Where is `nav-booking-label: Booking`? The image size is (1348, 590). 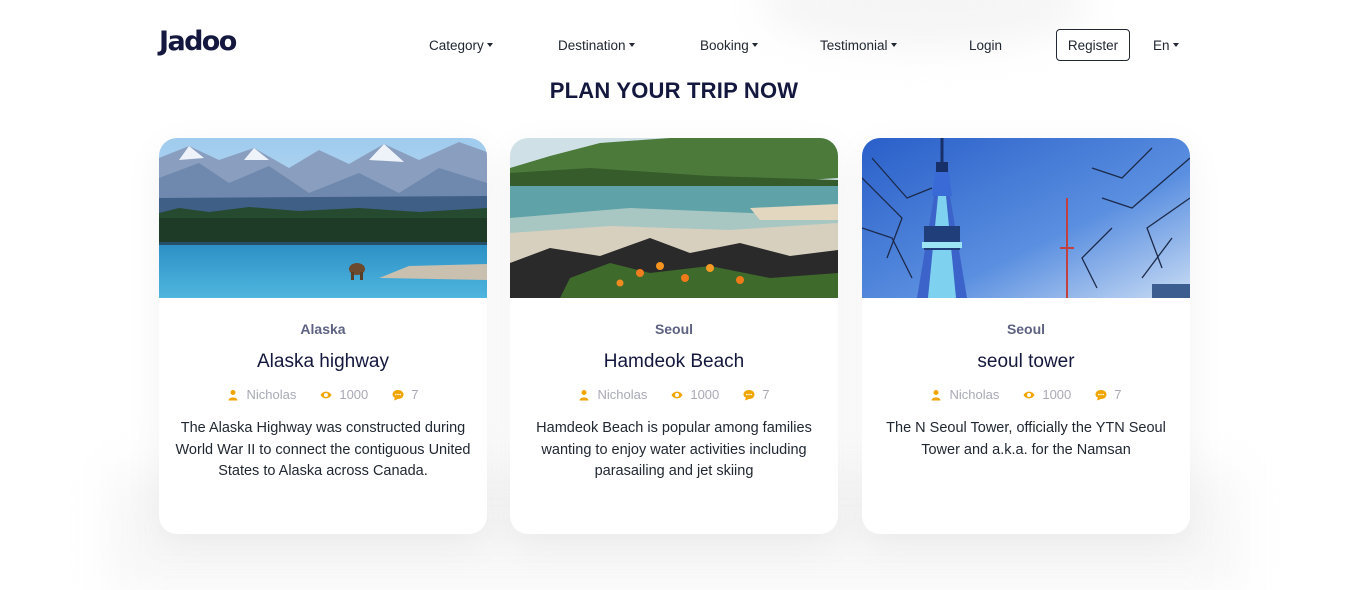 nav-booking-label: Booking is located at coordinates (724, 45).